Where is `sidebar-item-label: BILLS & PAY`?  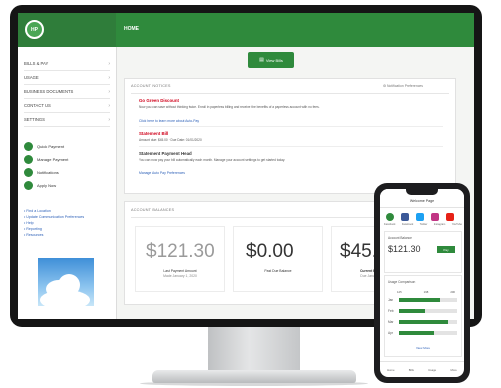 sidebar-item-label: BILLS & PAY is located at coordinates (36, 63).